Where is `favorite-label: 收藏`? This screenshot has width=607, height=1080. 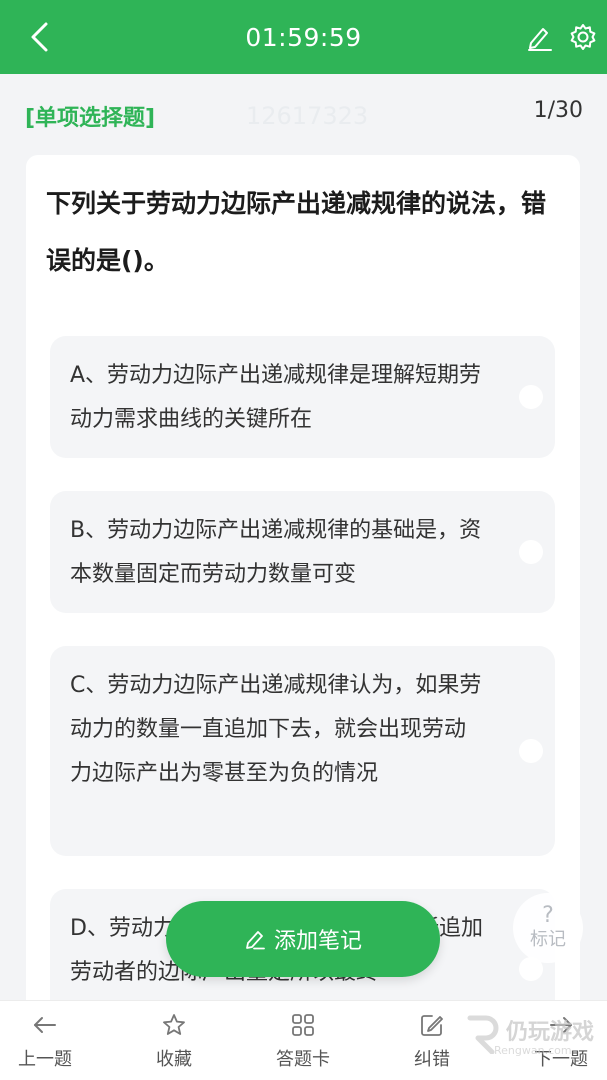
favorite-label: 收藏 is located at coordinates (174, 1059).